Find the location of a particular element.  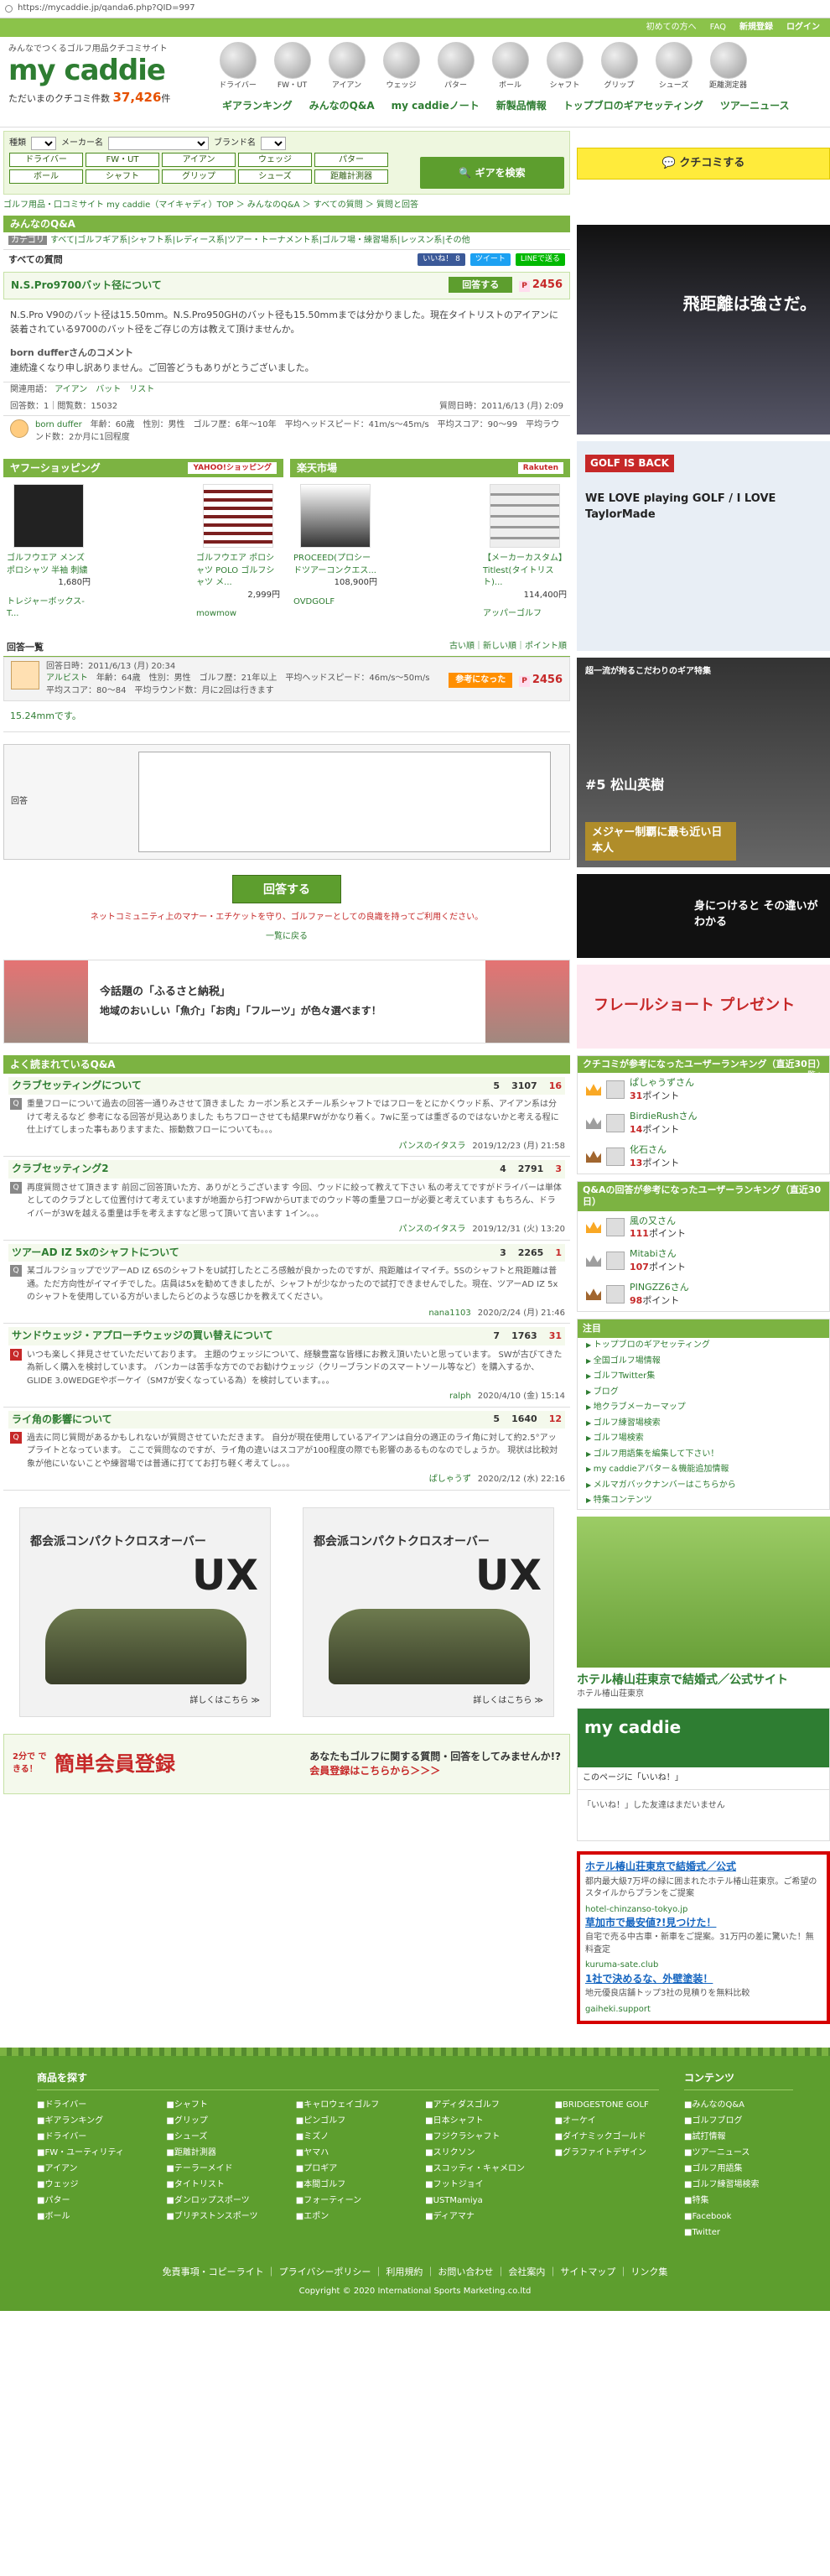

btn-driver: ドライバー is located at coordinates (46, 160).